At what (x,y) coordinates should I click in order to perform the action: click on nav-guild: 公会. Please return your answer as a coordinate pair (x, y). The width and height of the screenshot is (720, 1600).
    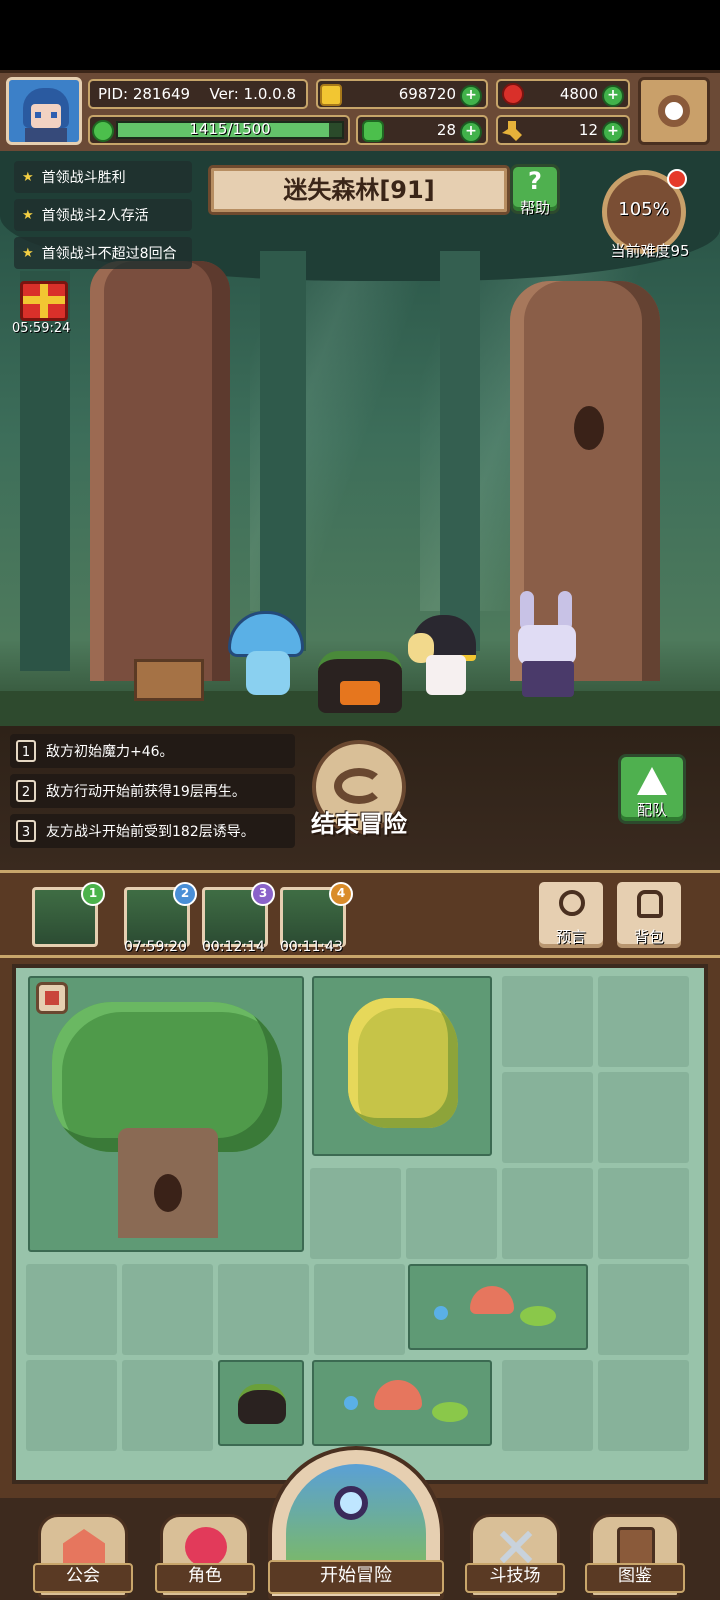
    Looking at the image, I should click on (83, 1556).